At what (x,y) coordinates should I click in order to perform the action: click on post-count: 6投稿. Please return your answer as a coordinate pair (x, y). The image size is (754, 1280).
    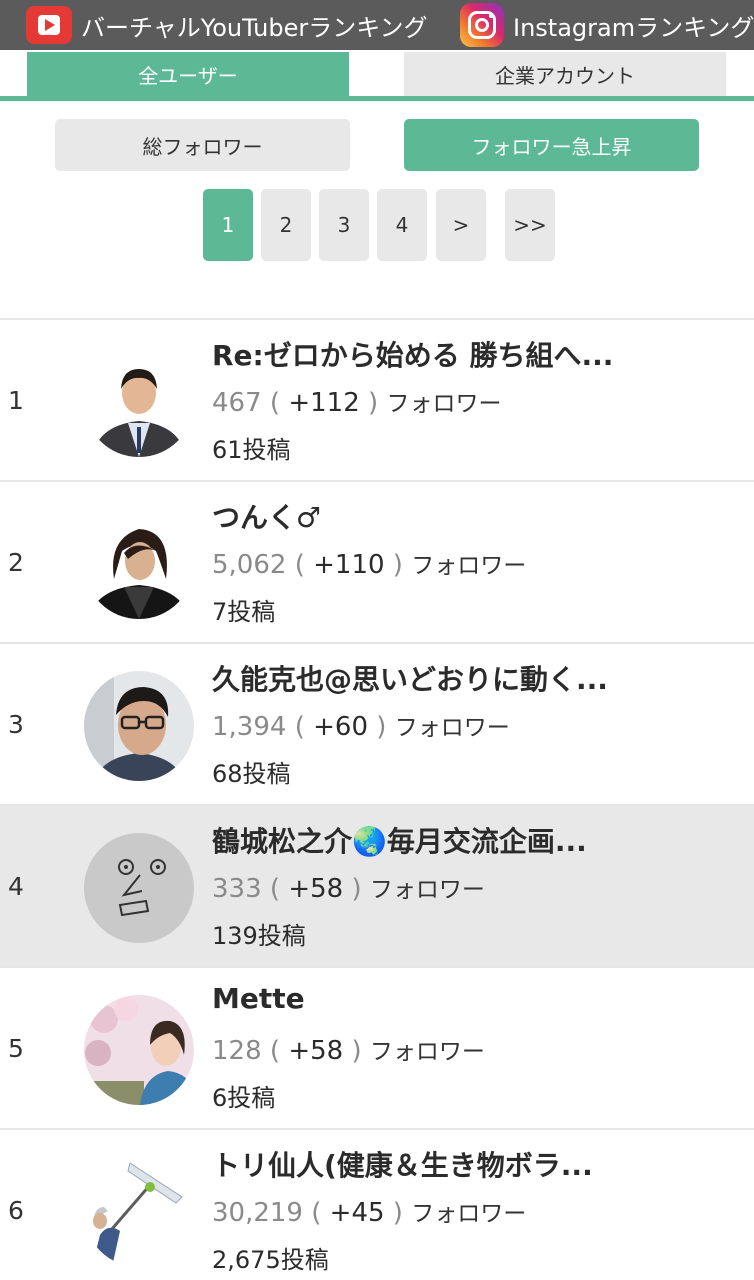
    Looking at the image, I should click on (244, 1098).